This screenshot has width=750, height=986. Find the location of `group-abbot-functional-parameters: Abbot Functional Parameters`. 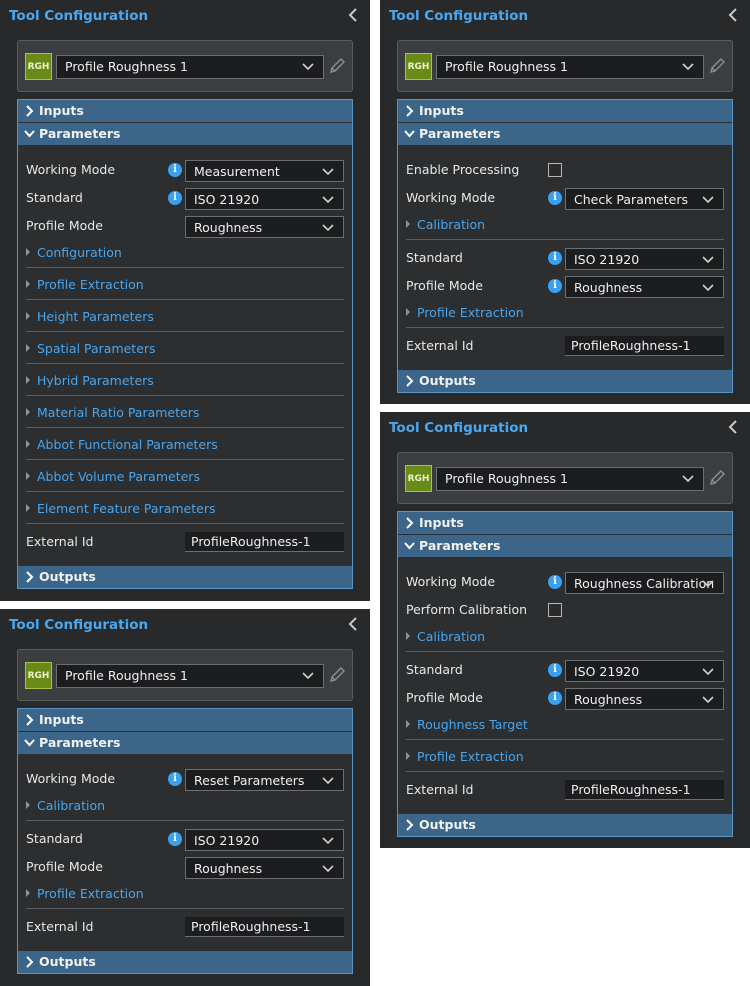

group-abbot-functional-parameters: Abbot Functional Parameters is located at coordinates (122, 444).